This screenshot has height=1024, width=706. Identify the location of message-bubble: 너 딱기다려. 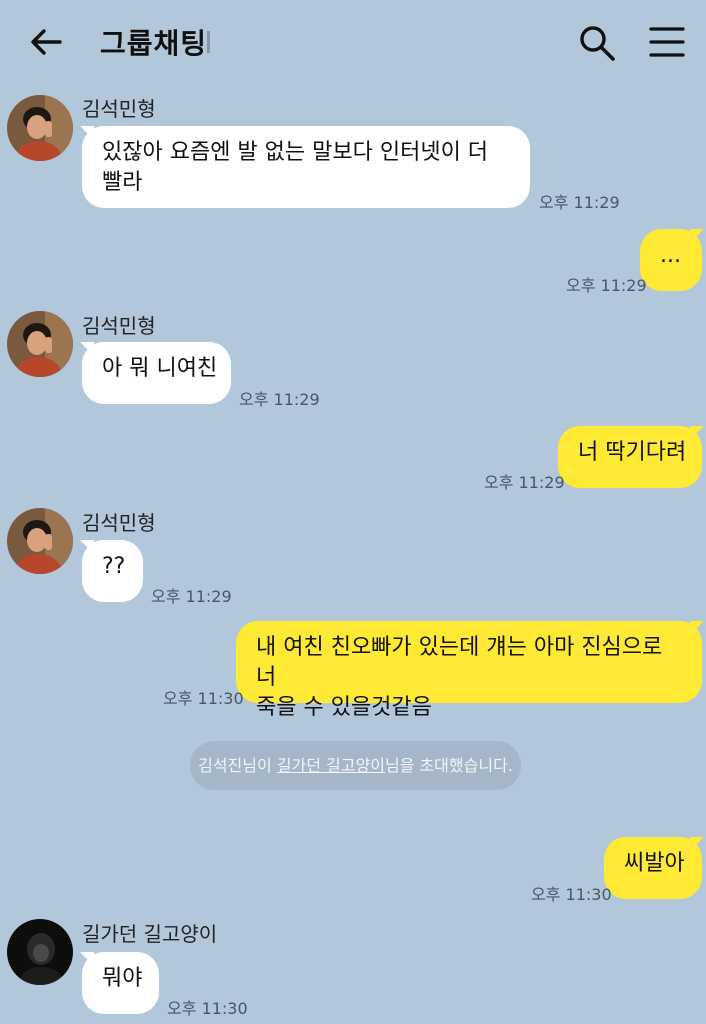
(630, 457).